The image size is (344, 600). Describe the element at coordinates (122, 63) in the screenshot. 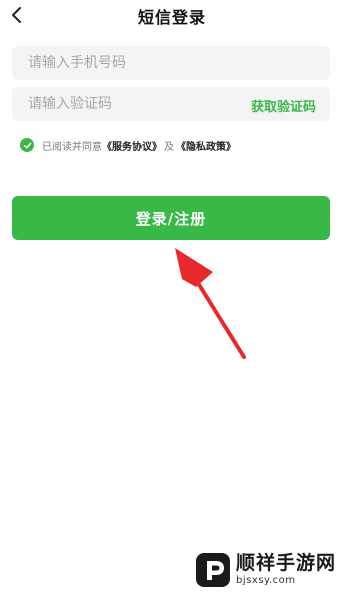

I see `phone-input` at that location.